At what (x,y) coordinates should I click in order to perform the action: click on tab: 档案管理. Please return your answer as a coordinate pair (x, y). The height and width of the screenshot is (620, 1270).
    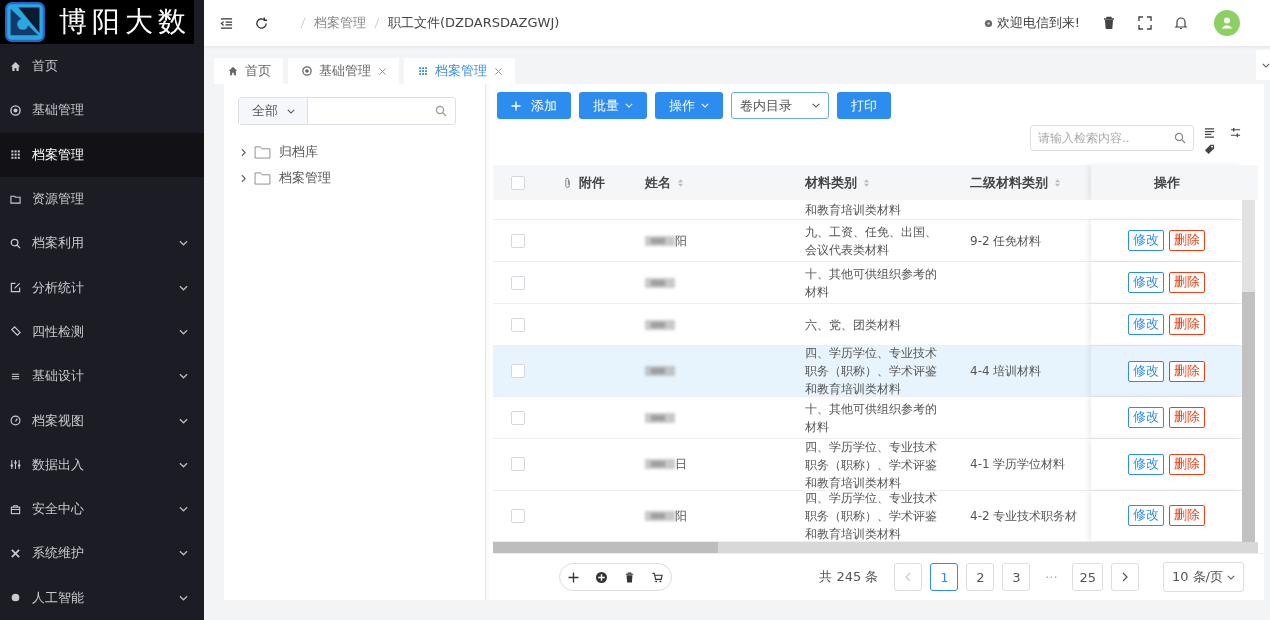
    Looking at the image, I should click on (459, 71).